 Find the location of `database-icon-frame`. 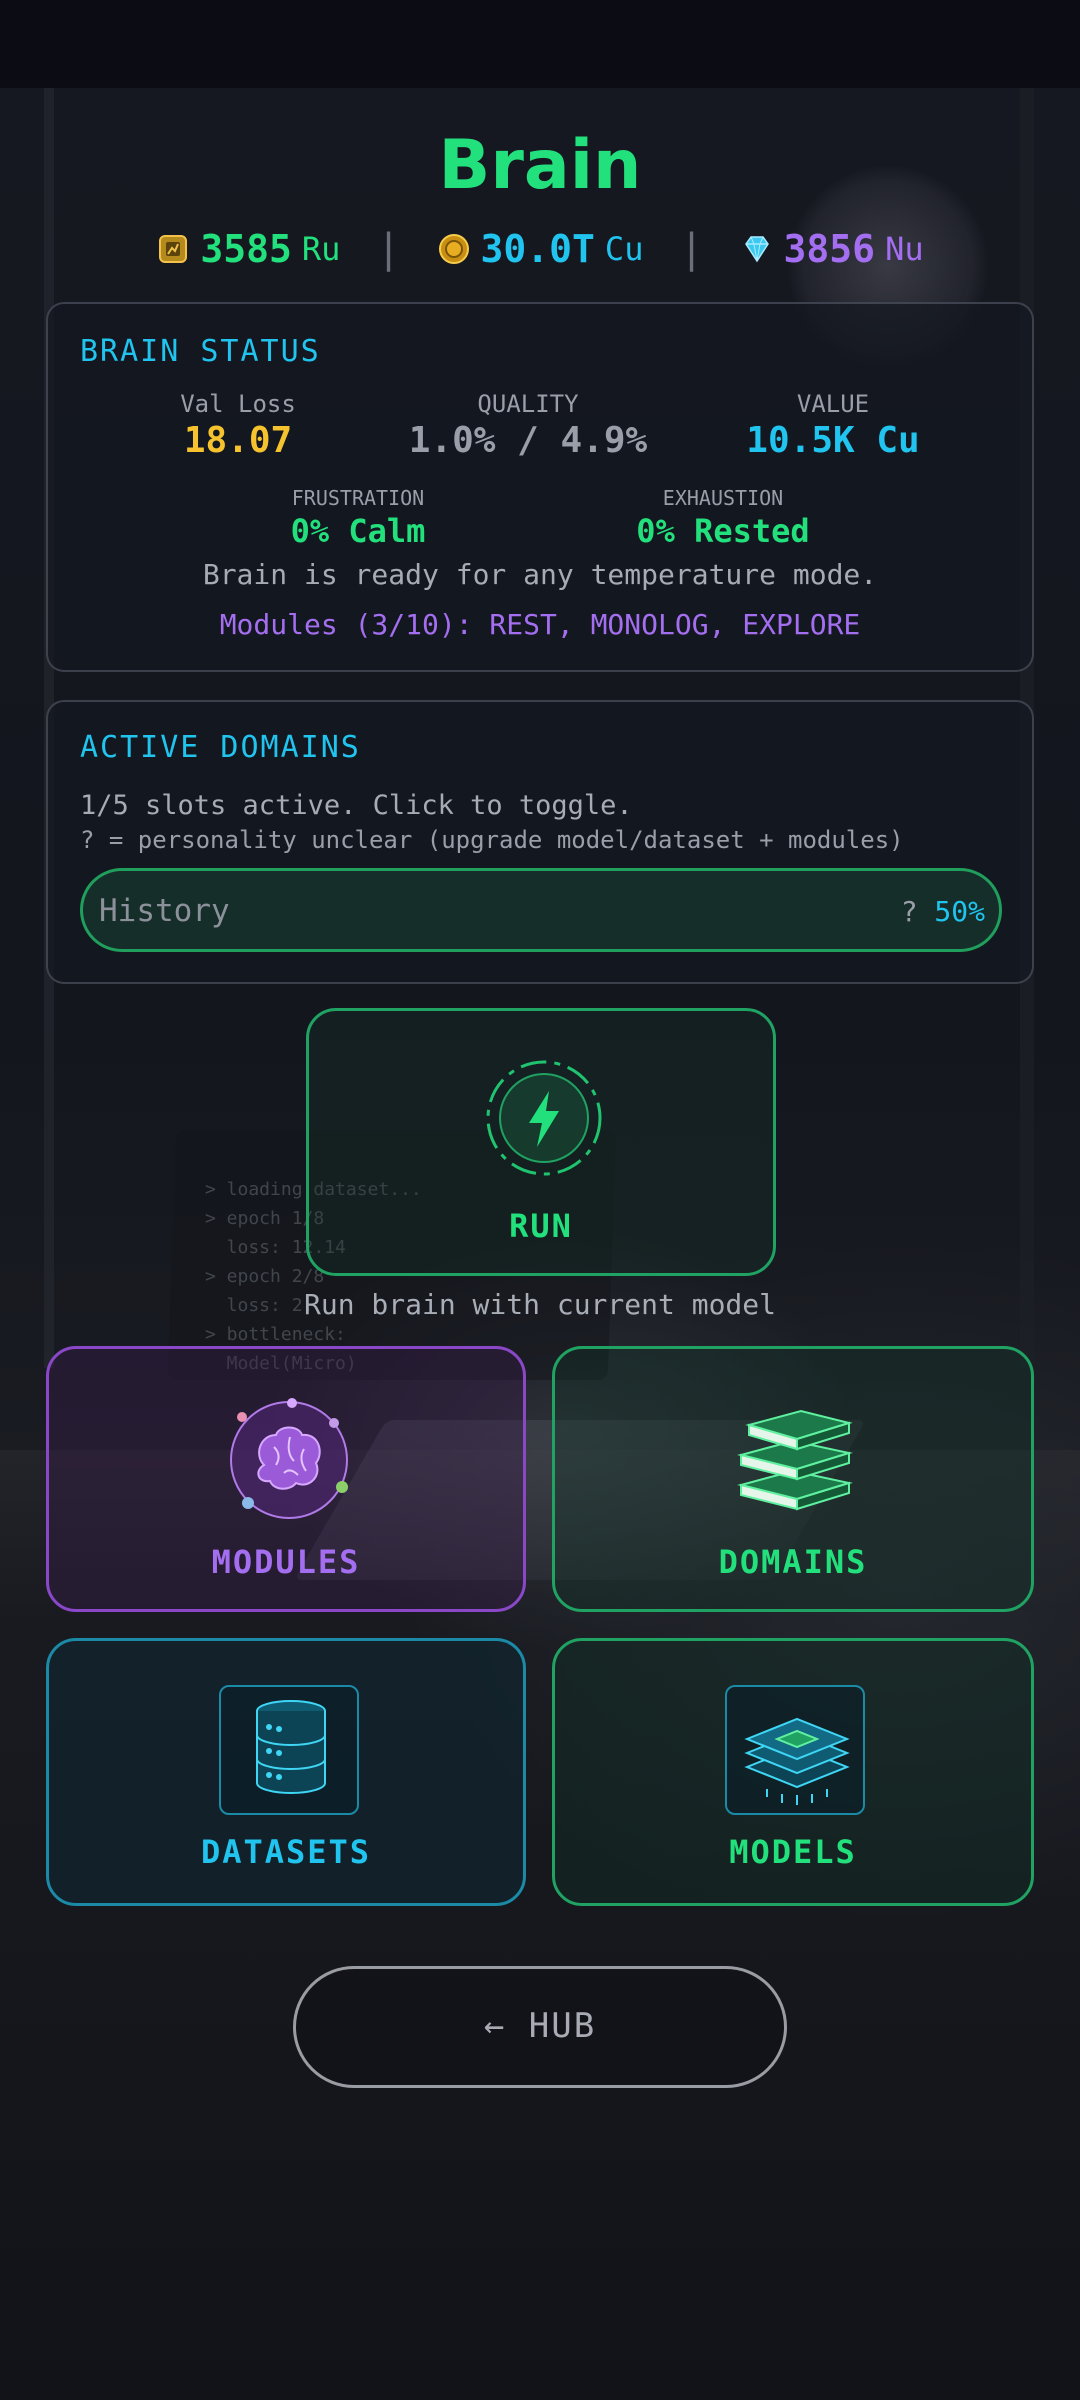

database-icon-frame is located at coordinates (289, 1750).